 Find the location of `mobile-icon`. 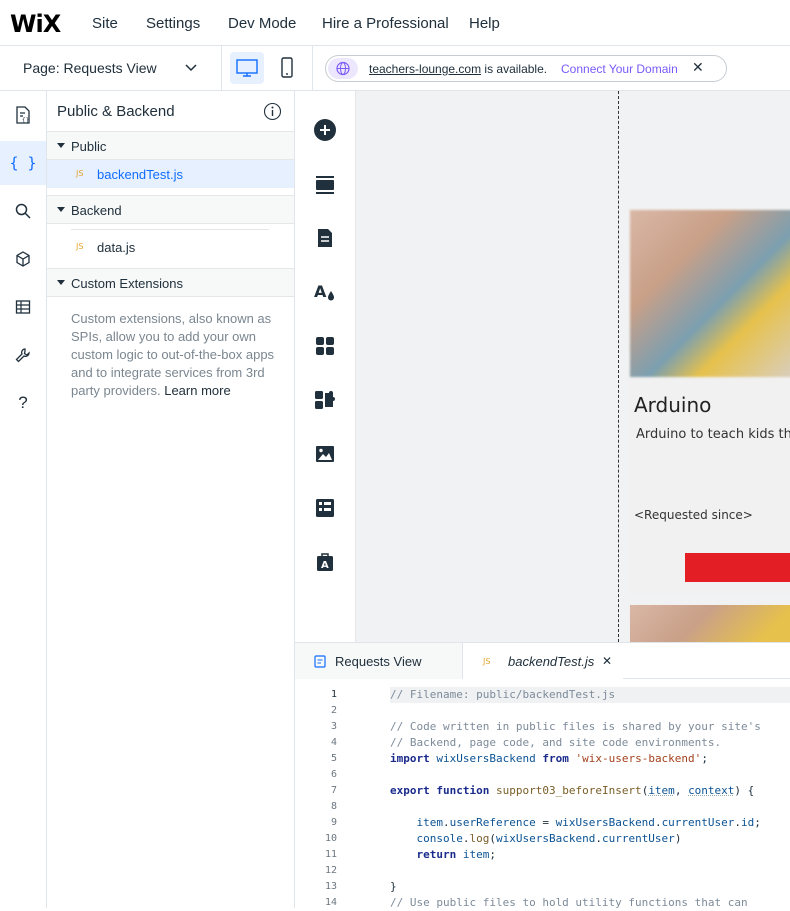

mobile-icon is located at coordinates (287, 67).